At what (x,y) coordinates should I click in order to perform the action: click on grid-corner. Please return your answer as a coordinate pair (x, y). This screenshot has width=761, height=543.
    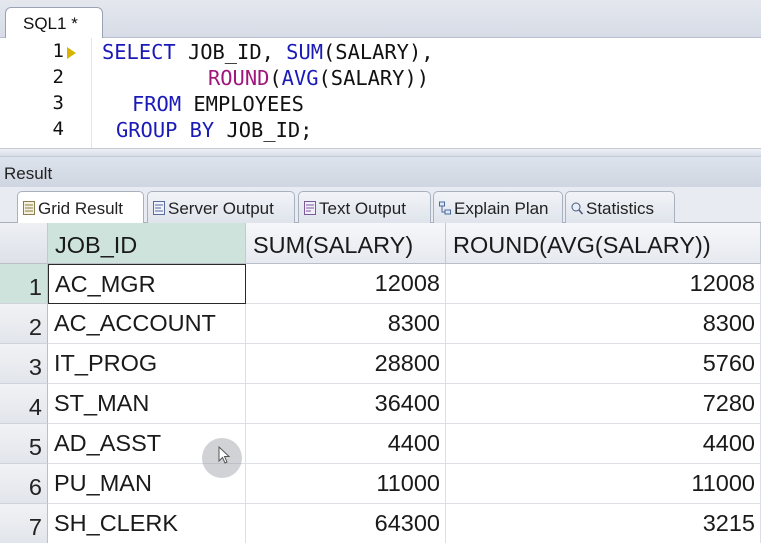
    Looking at the image, I should click on (24, 243).